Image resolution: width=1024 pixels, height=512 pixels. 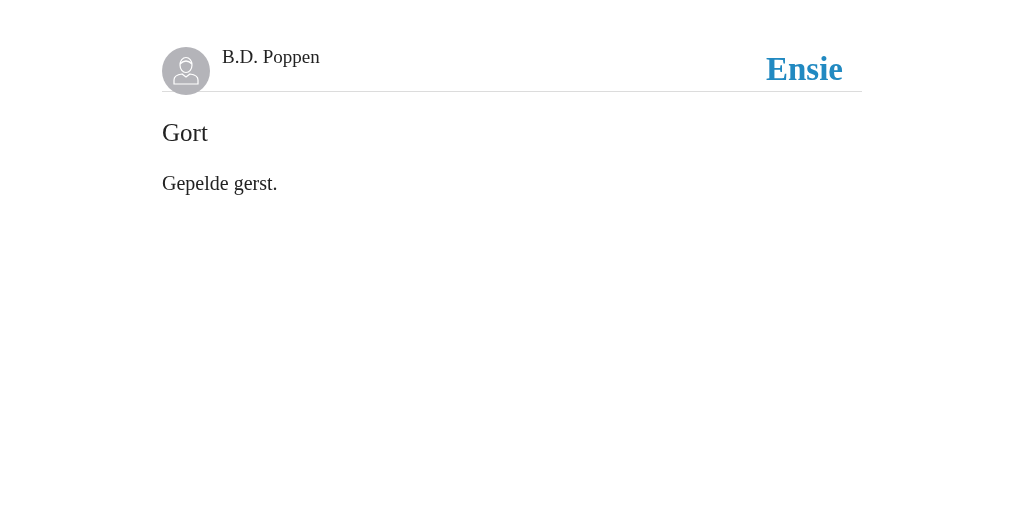 I want to click on entry-definition: Gepelde gerst., so click(x=220, y=183).